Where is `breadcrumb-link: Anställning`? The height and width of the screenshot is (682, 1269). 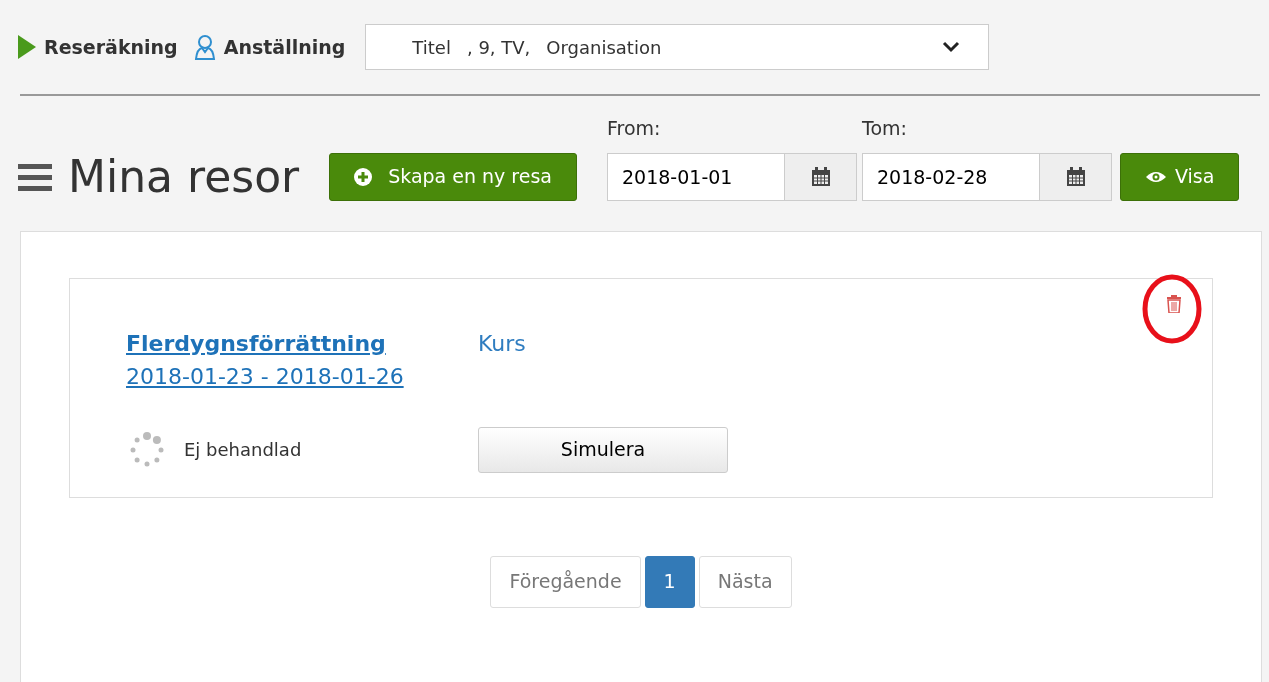
breadcrumb-link: Anställning is located at coordinates (284, 47).